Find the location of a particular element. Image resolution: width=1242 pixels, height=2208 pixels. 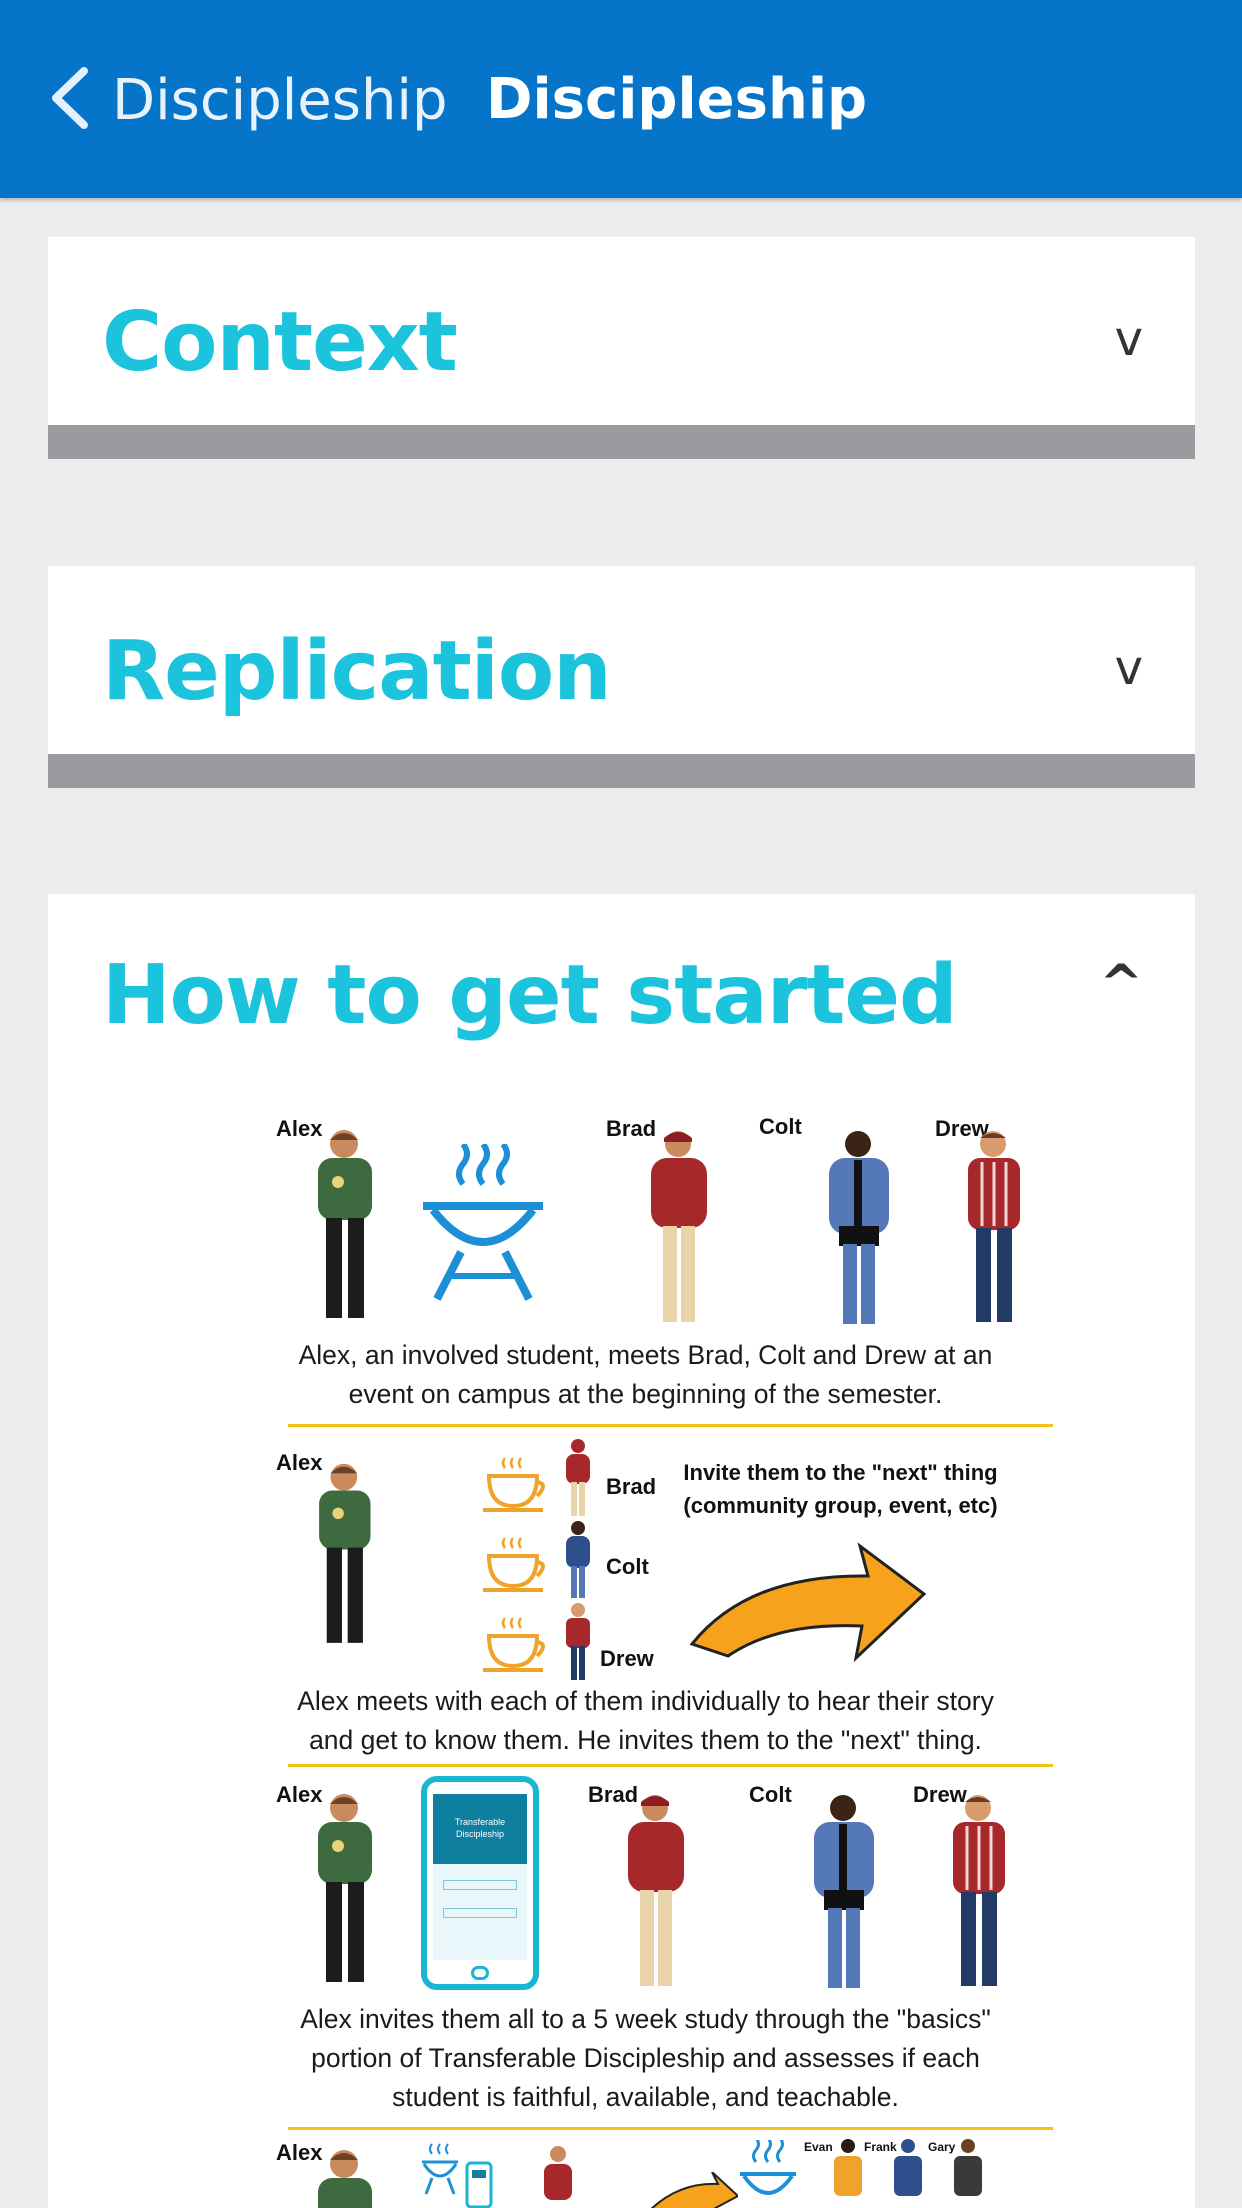

phone-screen: Transferable Discipleship is located at coordinates (480, 1877).